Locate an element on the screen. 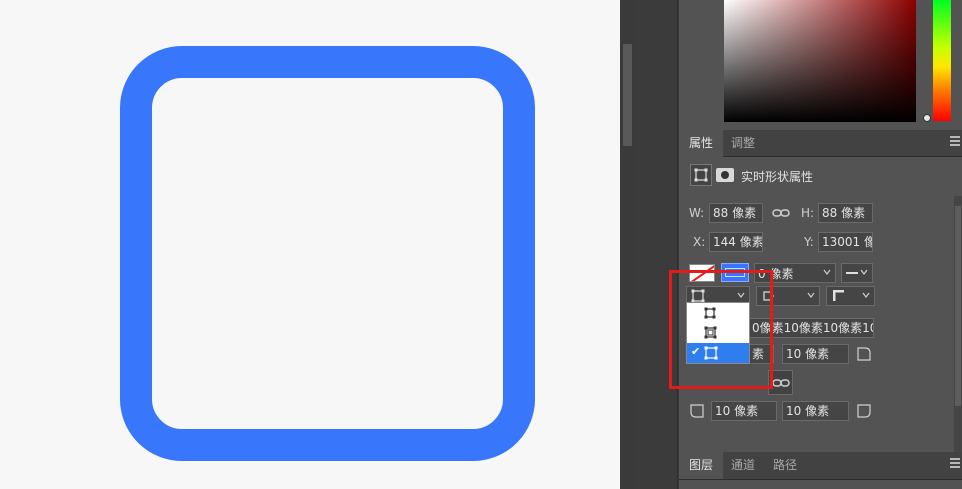 This screenshot has width=962, height=489. mask-icon is located at coordinates (725, 175).